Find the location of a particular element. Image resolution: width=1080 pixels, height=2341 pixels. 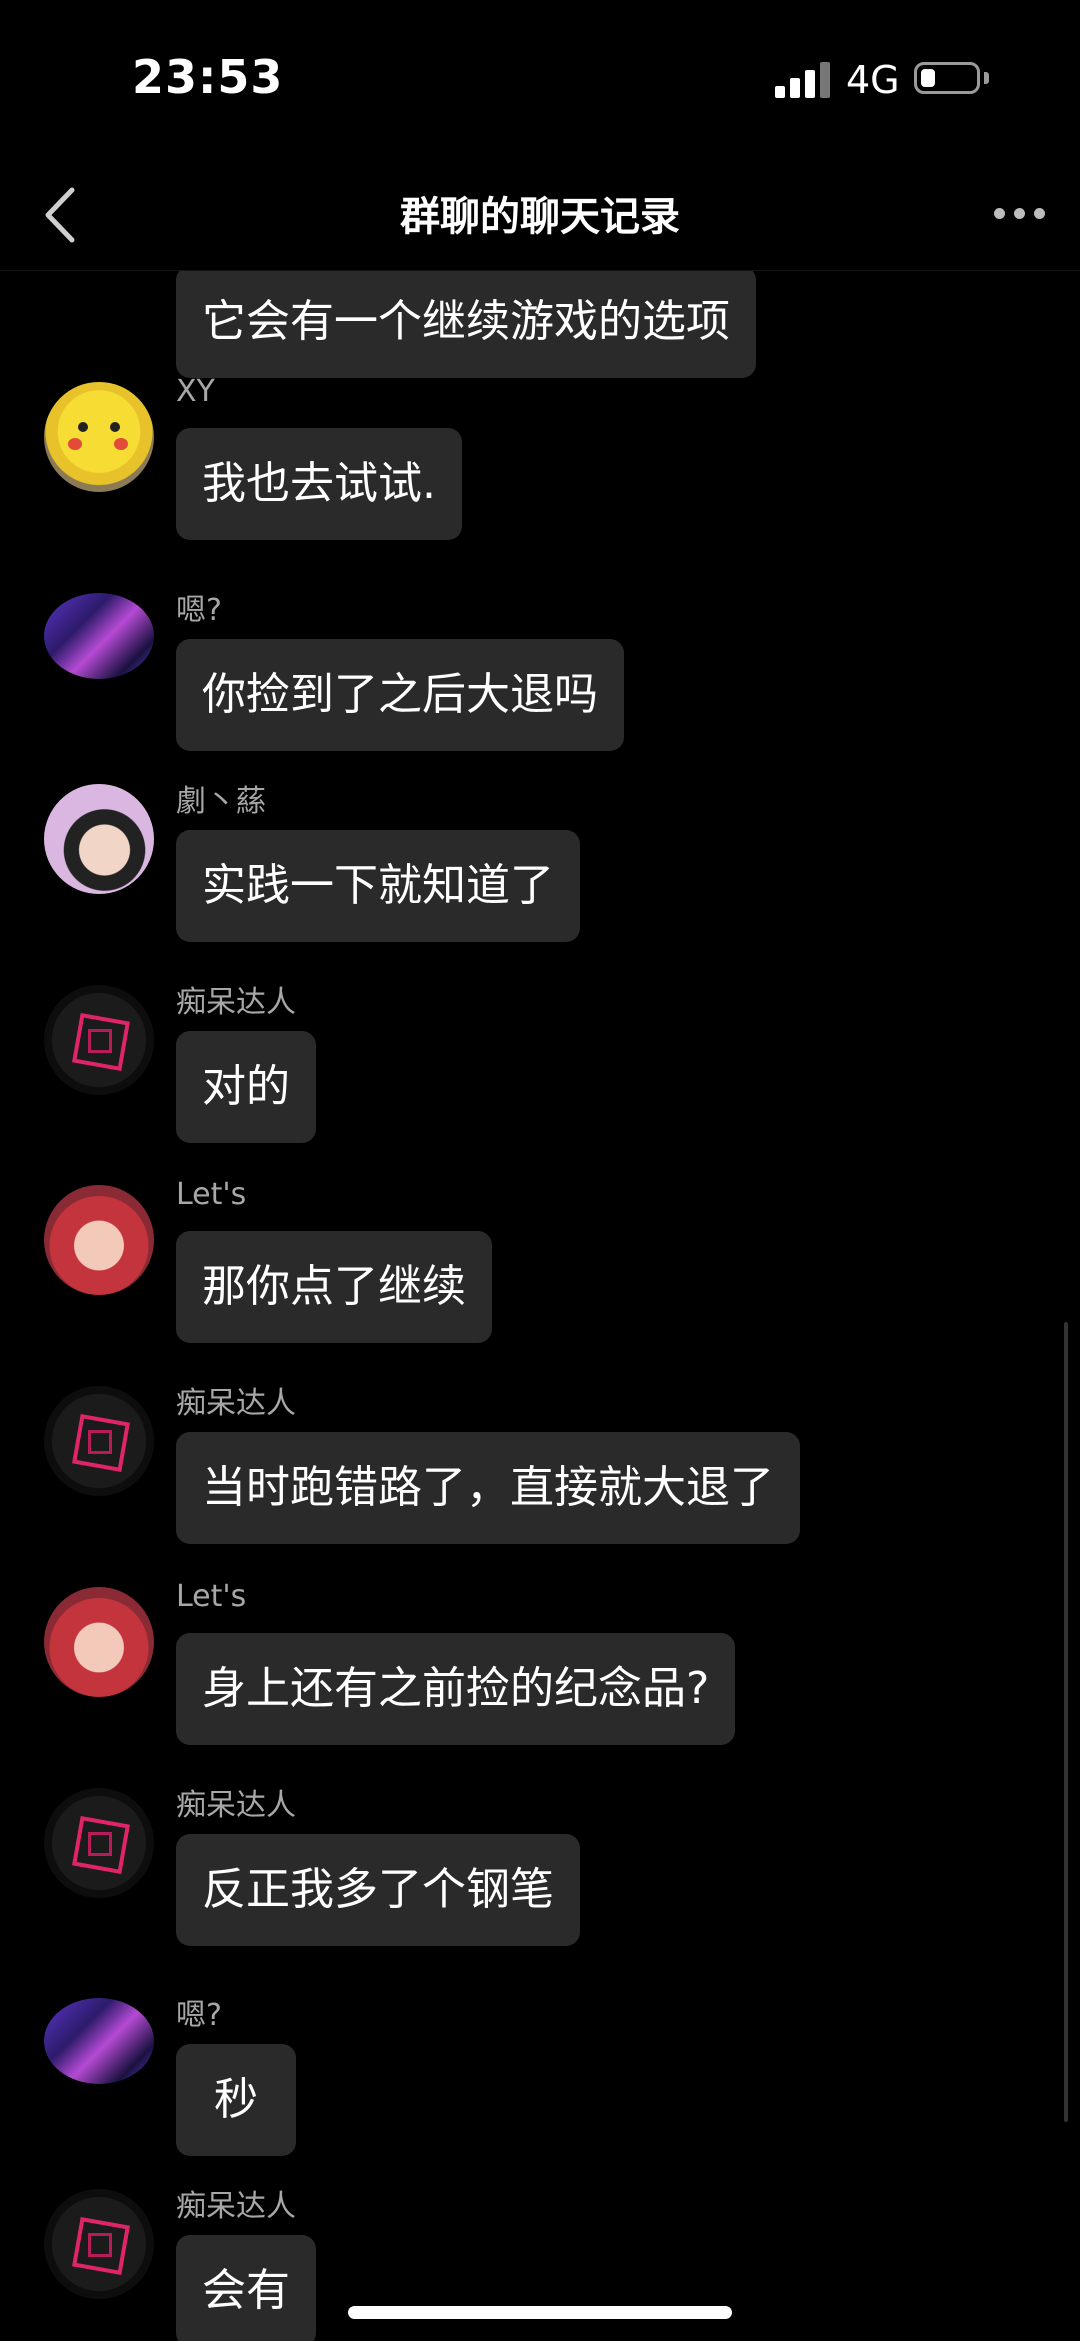

message-bubble: 会有 is located at coordinates (246, 2288).